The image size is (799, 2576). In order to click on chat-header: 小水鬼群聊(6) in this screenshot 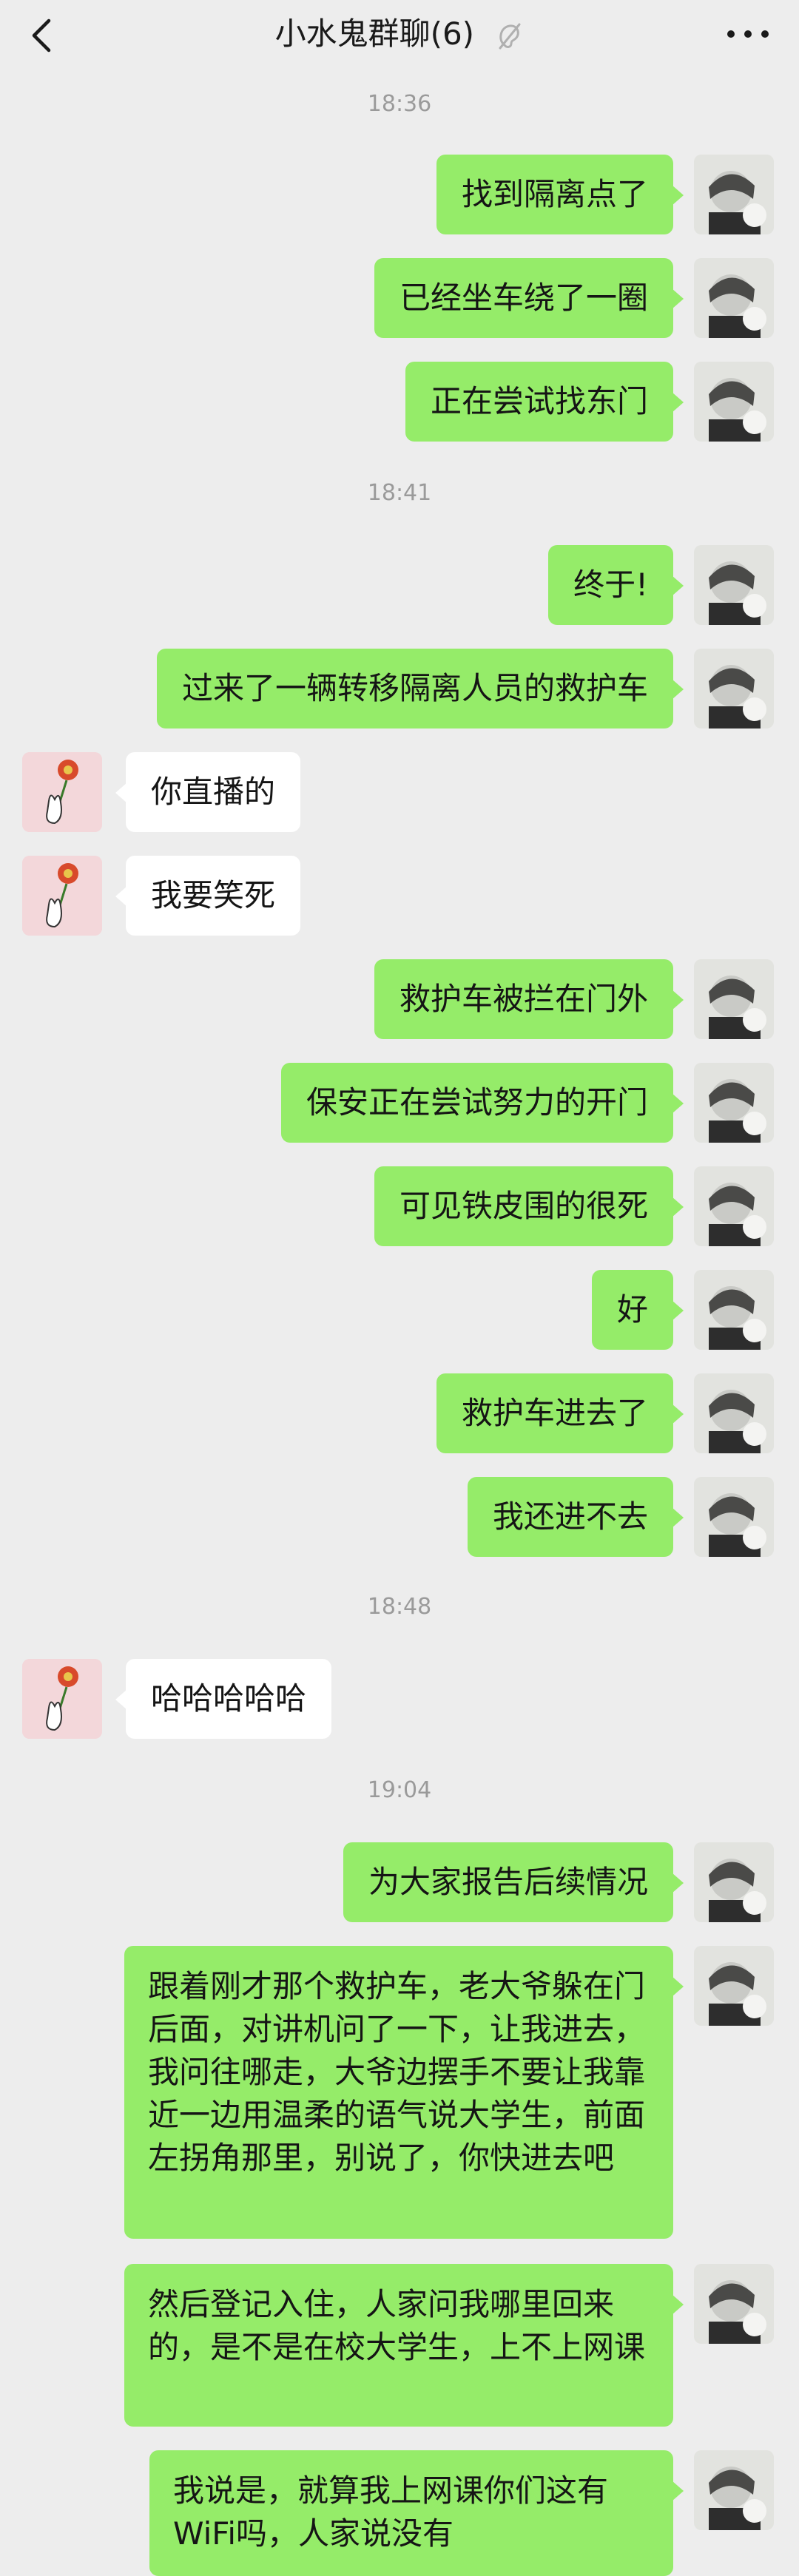, I will do `click(399, 34)`.